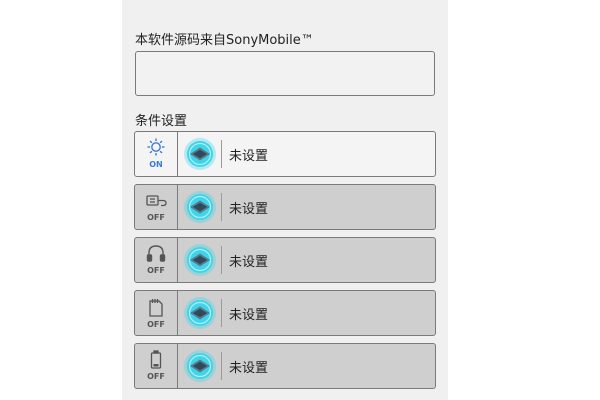  What do you see at coordinates (285, 154) in the screenshot?
I see `condition-row-brightness: ON 未设置` at bounding box center [285, 154].